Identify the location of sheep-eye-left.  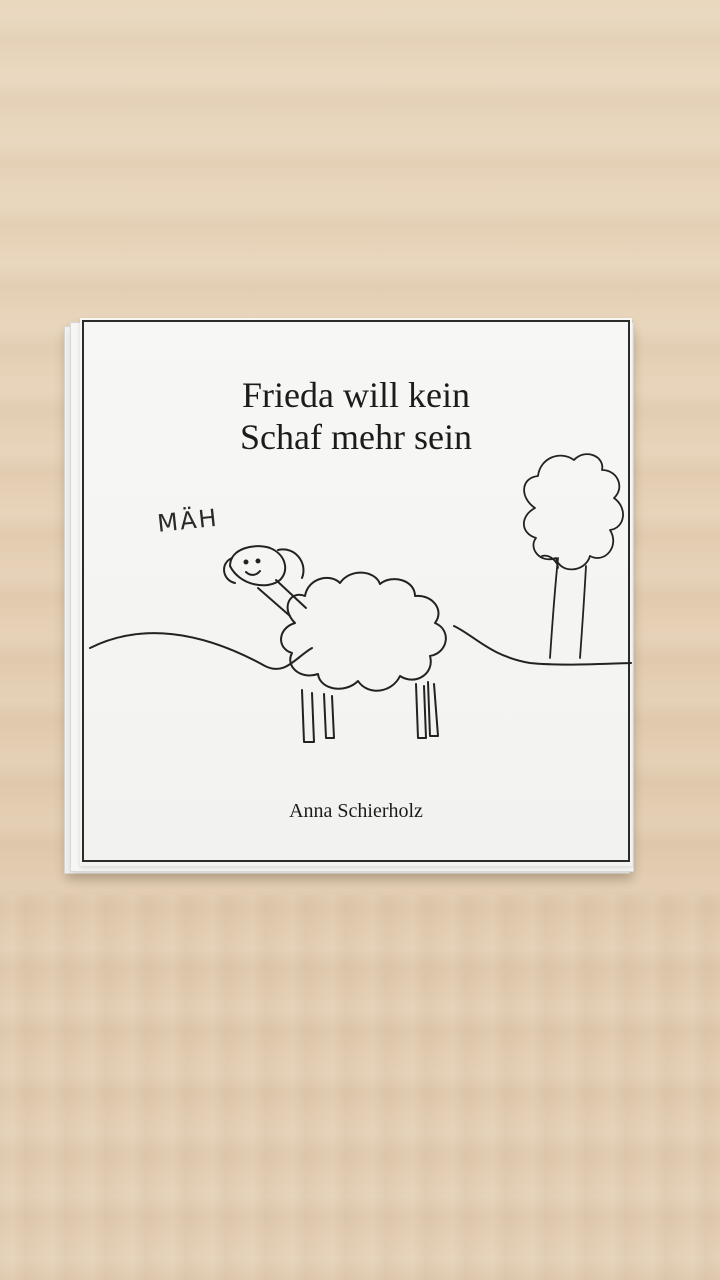
(246, 562).